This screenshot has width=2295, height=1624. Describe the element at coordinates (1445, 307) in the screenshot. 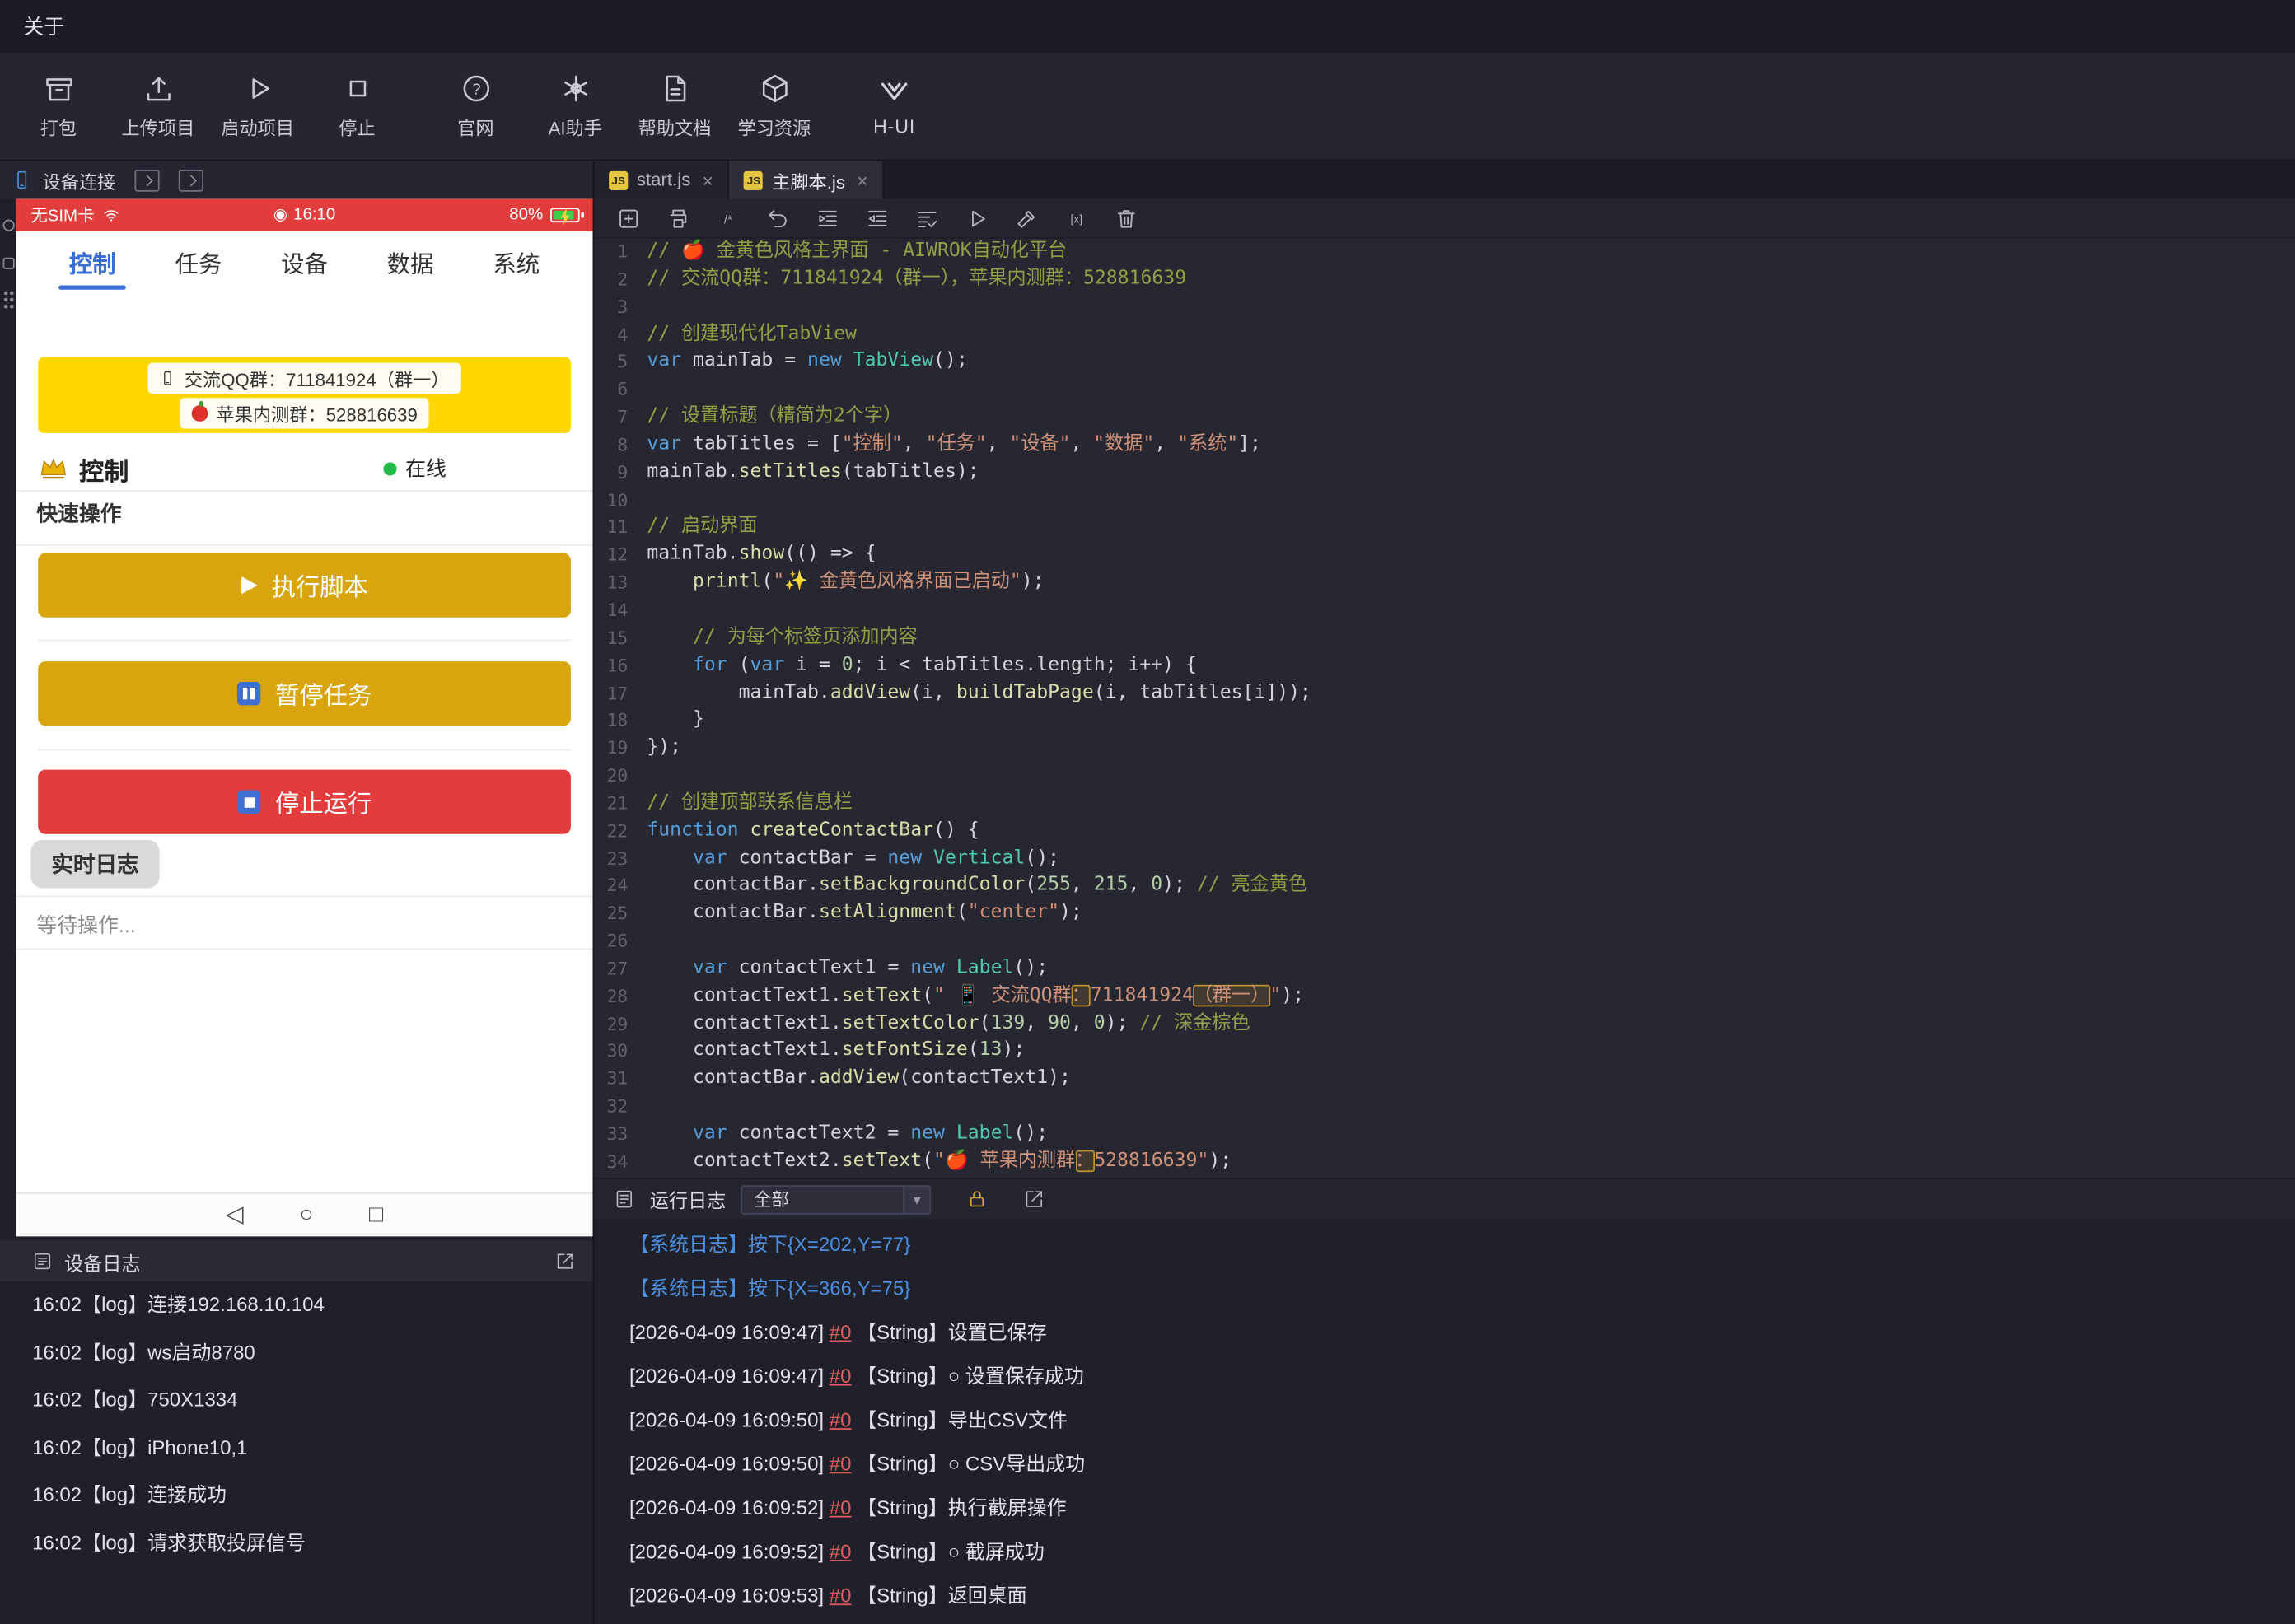

I see `code-line: 3` at that location.